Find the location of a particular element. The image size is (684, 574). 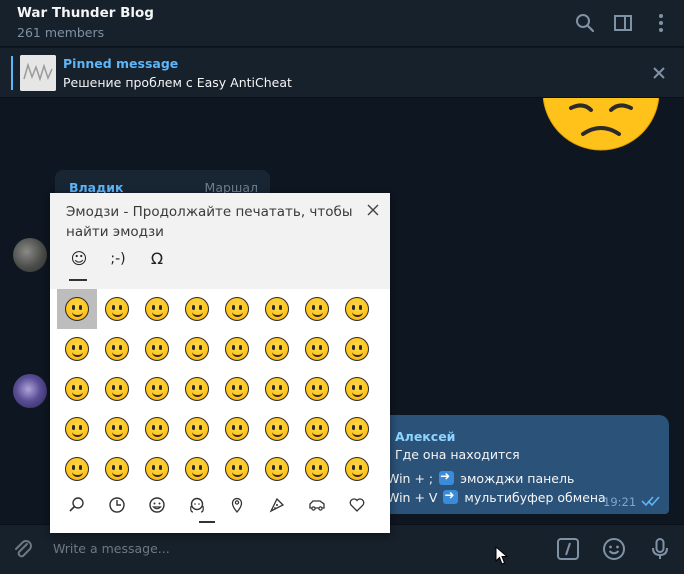

commands-icon is located at coordinates (568, 549).